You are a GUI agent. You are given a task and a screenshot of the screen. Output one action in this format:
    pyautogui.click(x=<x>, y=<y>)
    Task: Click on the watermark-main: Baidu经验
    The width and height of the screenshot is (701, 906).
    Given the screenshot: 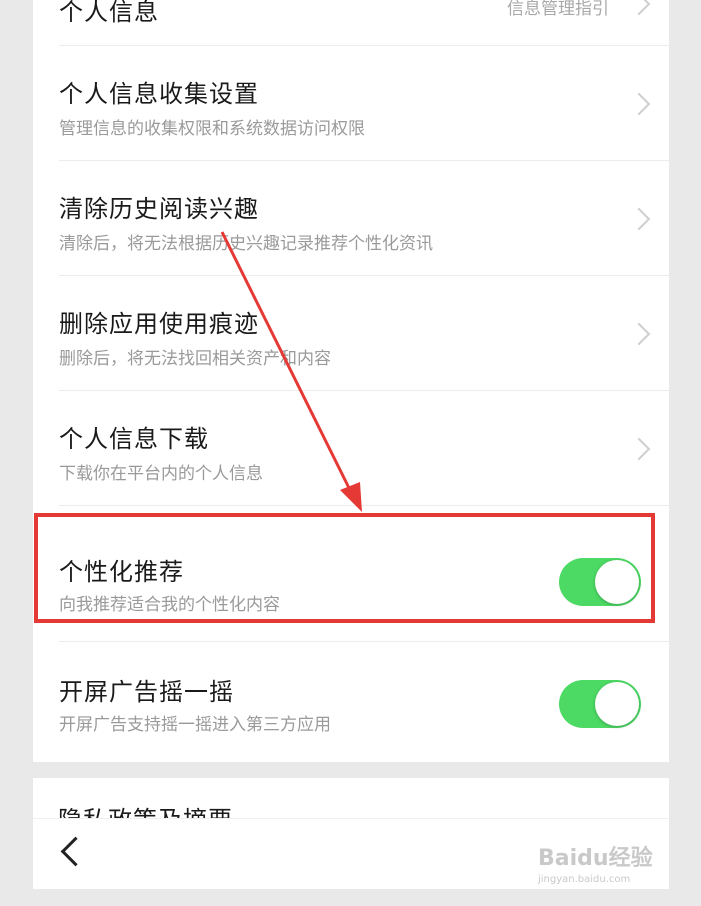 What is the action you would take?
    pyautogui.click(x=595, y=858)
    